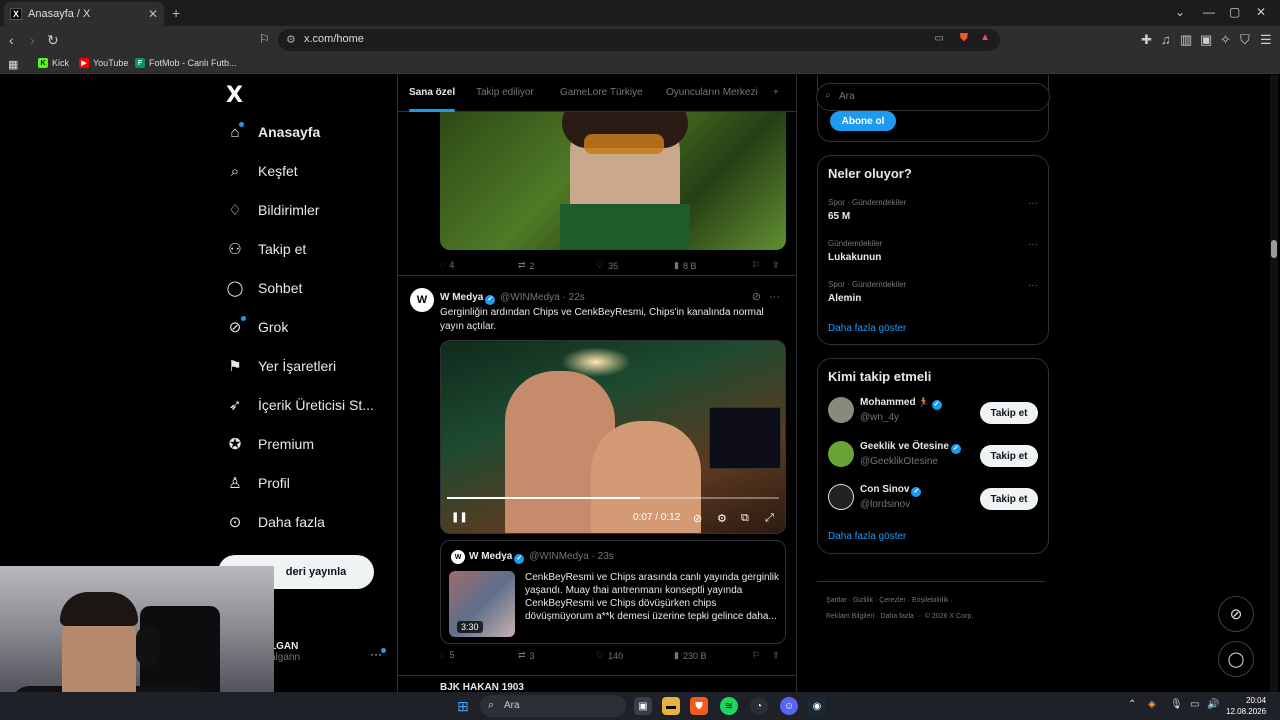  I want to click on extensions-icon: ✚, so click(1146, 40).